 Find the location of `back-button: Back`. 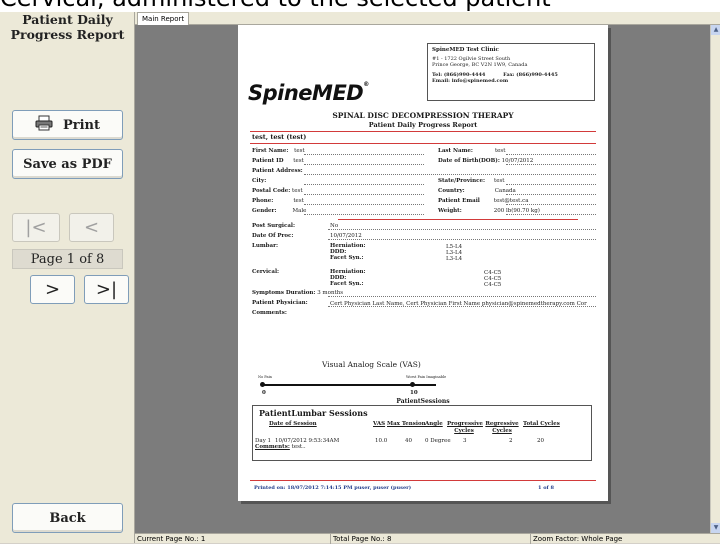

back-button: Back is located at coordinates (67, 518).